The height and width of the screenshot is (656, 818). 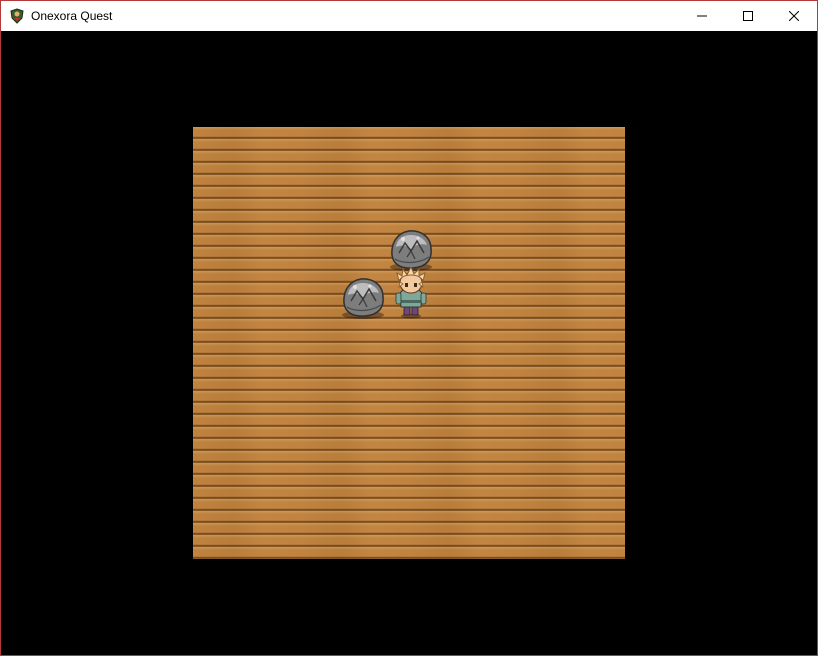 I want to click on close-icon, so click(x=794, y=16).